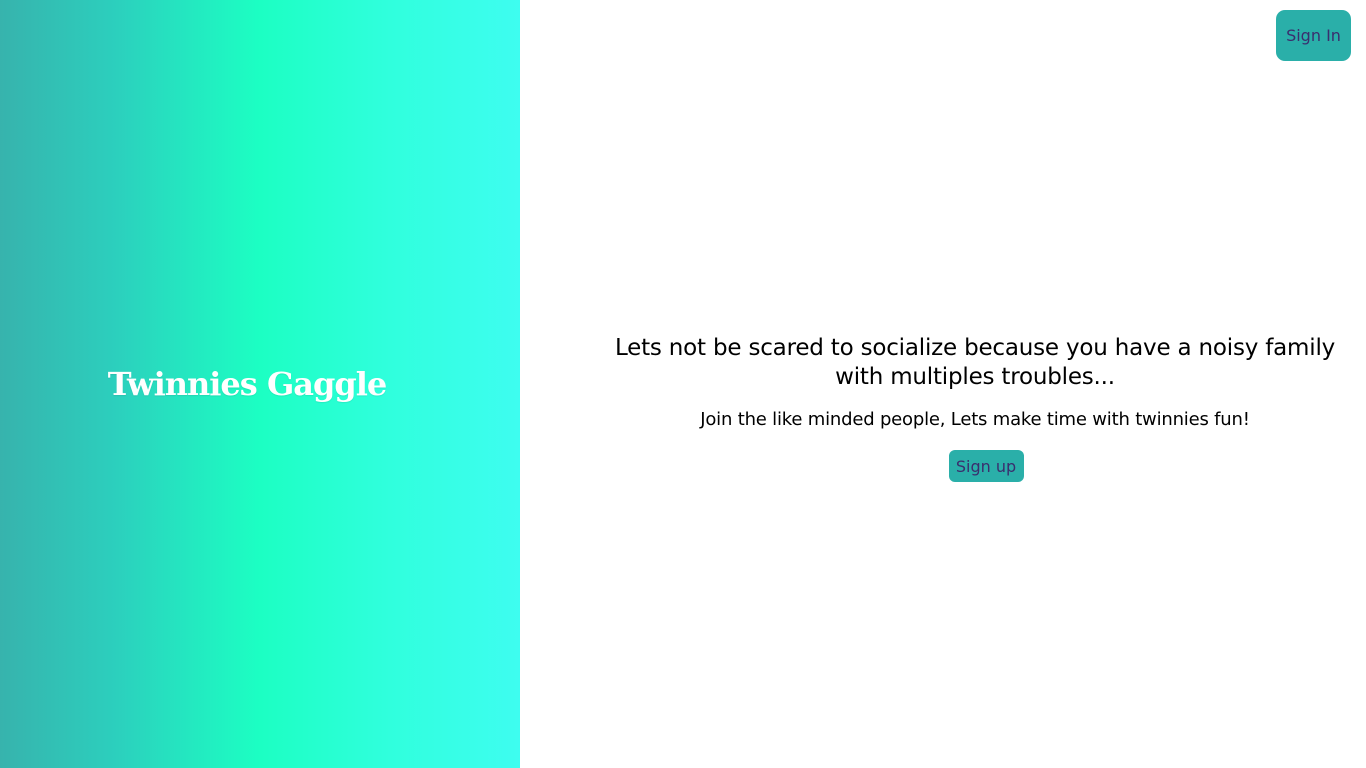 This screenshot has width=1366, height=768. I want to click on brand-title: Twinnies Gaggle, so click(247, 384).